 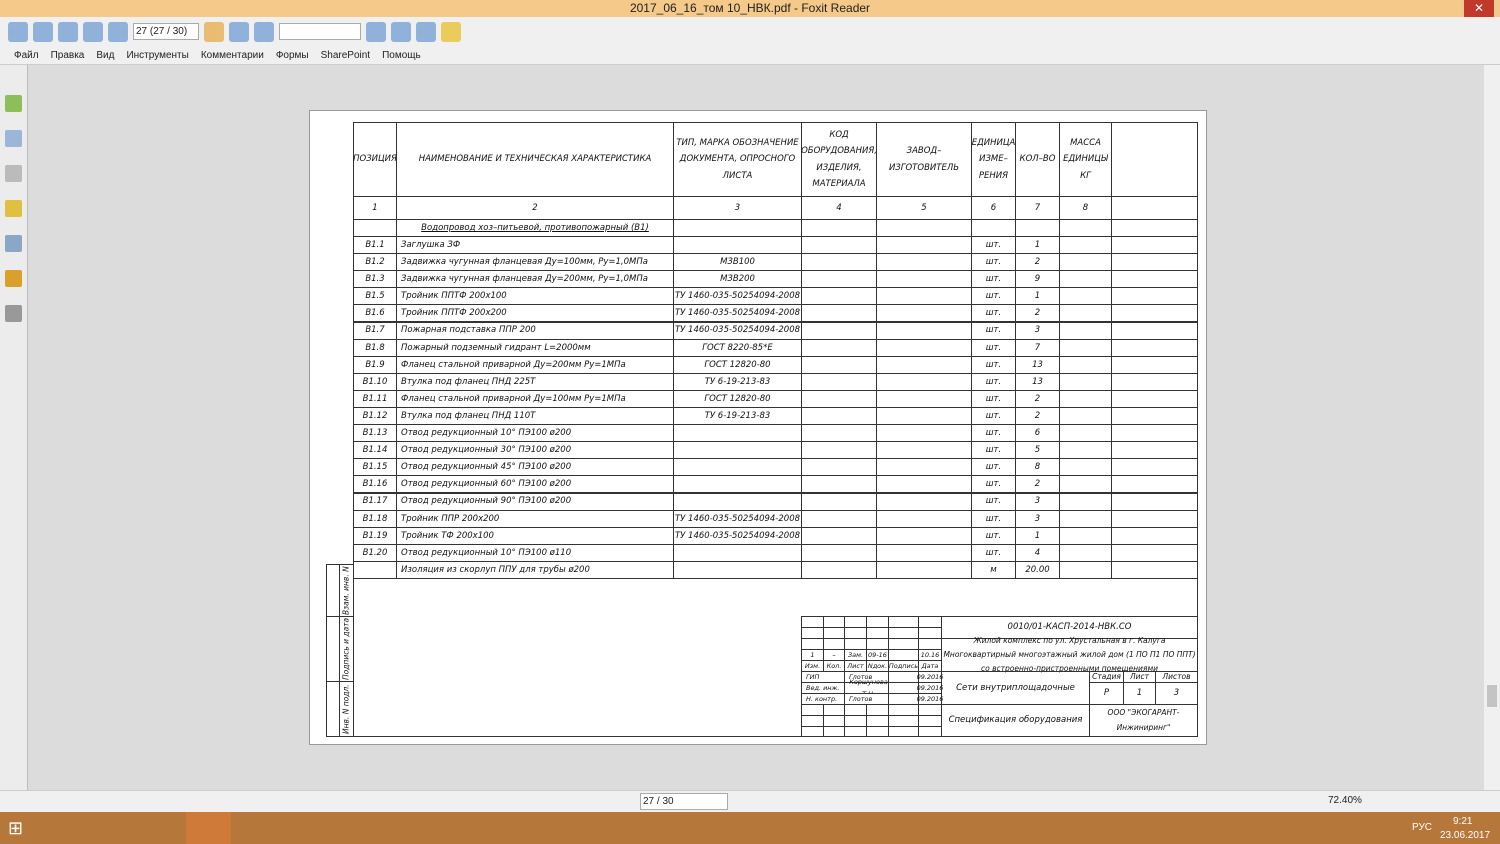 I want to click on position-cell: В1.2, so click(x=375, y=262).